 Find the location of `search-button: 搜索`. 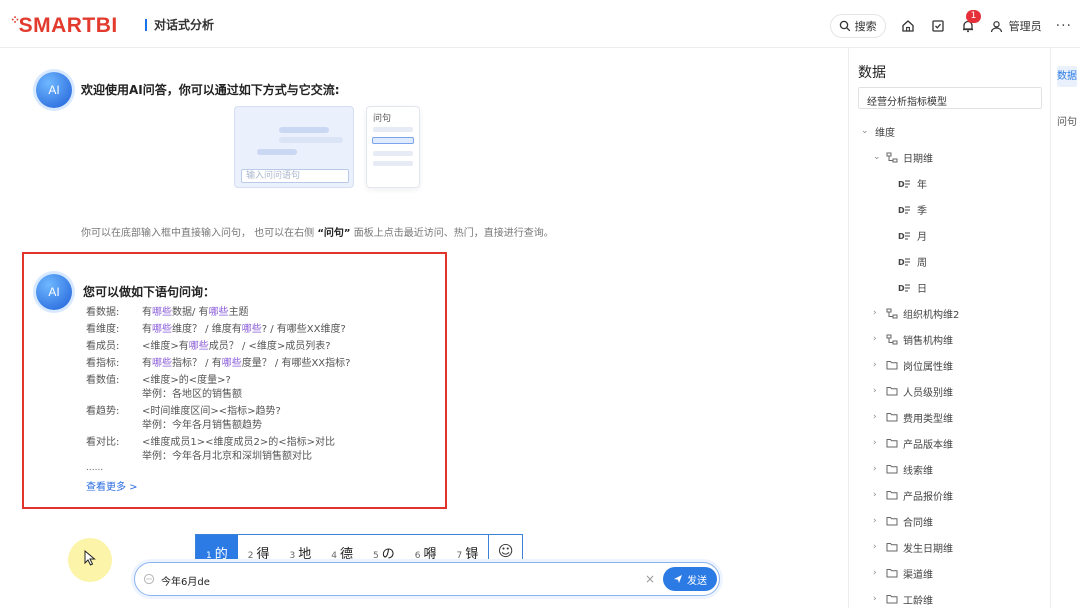

search-button: 搜索 is located at coordinates (857, 26).